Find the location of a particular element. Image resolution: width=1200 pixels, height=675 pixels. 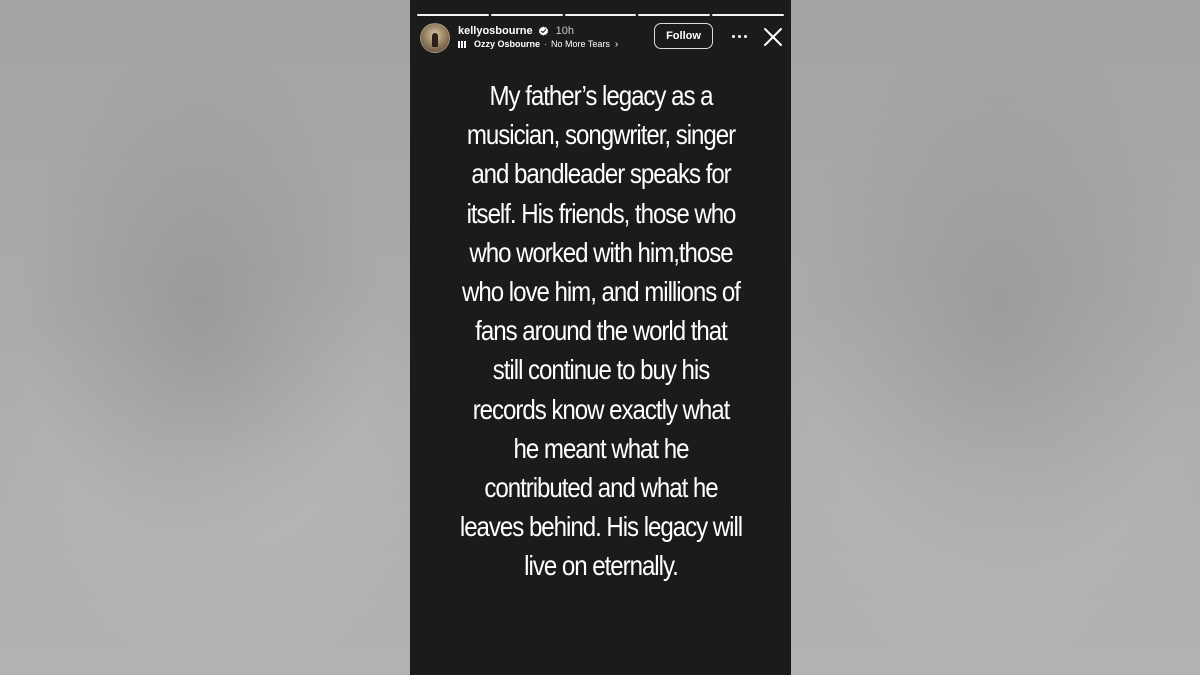

follow-button: Follow is located at coordinates (683, 36).